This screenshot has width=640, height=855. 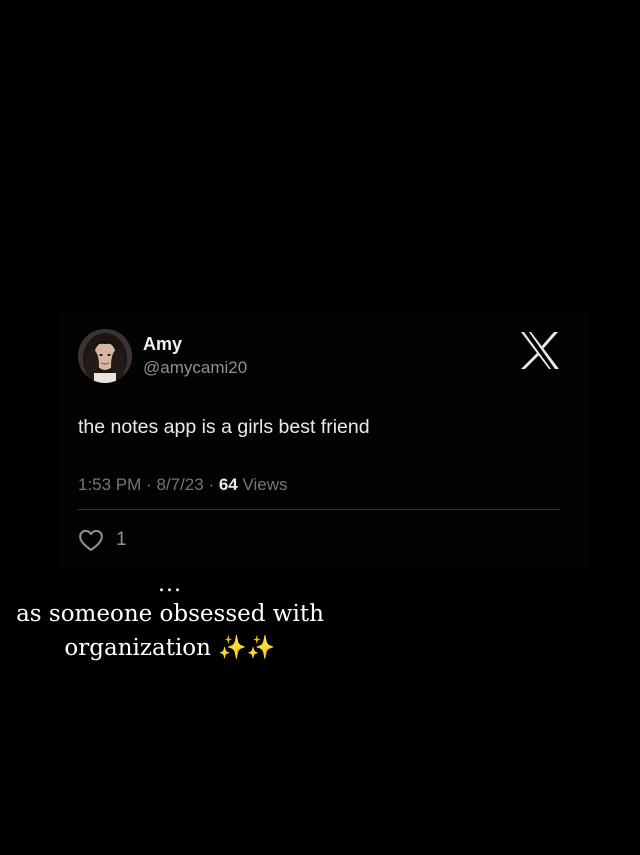 I want to click on tweet-metadata: 1:53 PM · 8/7/23 · 64 Views, so click(x=183, y=485).